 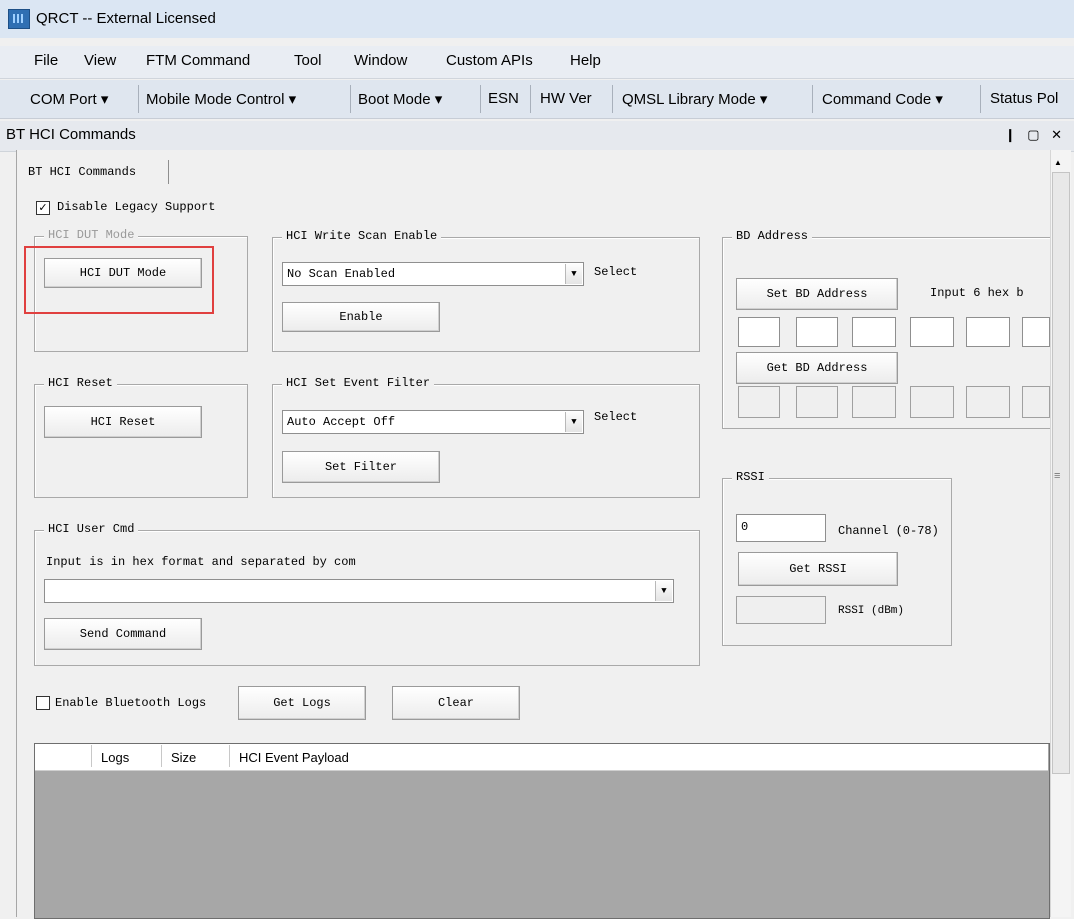 What do you see at coordinates (694, 99) in the screenshot?
I see `toolbar-qmsl-library-mode: QMSL Library Mode ▾` at bounding box center [694, 99].